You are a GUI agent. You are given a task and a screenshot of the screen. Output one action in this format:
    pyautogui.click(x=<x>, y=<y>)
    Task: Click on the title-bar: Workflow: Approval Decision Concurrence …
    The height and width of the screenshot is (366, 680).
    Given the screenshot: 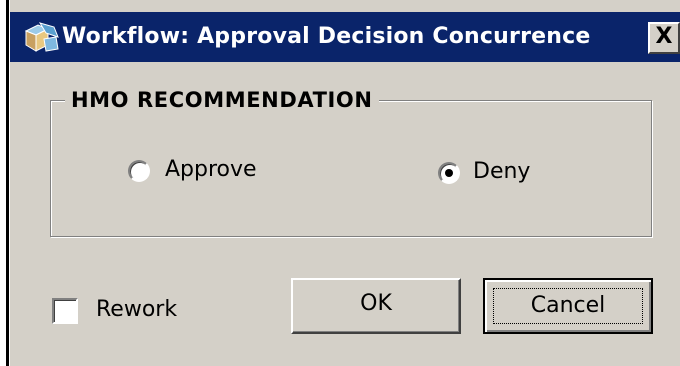 What is the action you would take?
    pyautogui.click(x=345, y=37)
    